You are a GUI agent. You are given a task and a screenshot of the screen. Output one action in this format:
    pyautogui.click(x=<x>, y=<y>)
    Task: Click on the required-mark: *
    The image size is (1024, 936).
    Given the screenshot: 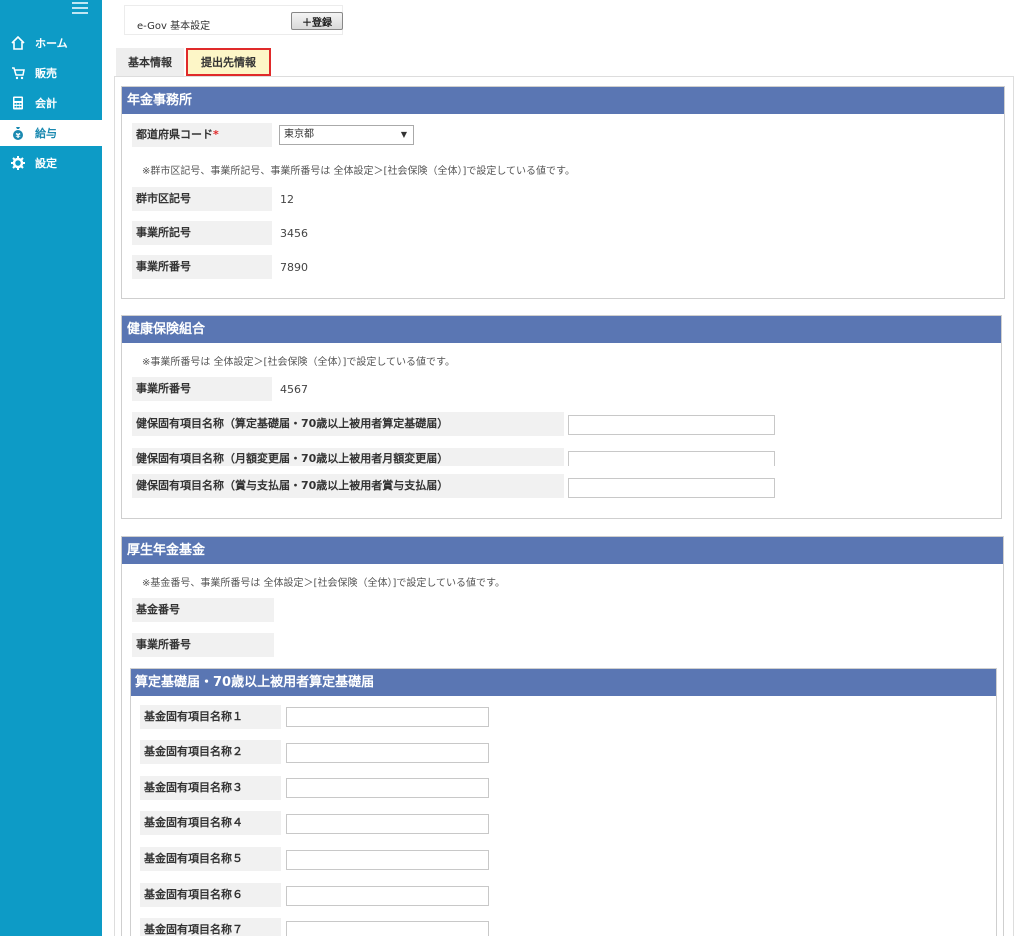 What is the action you would take?
    pyautogui.click(x=216, y=134)
    